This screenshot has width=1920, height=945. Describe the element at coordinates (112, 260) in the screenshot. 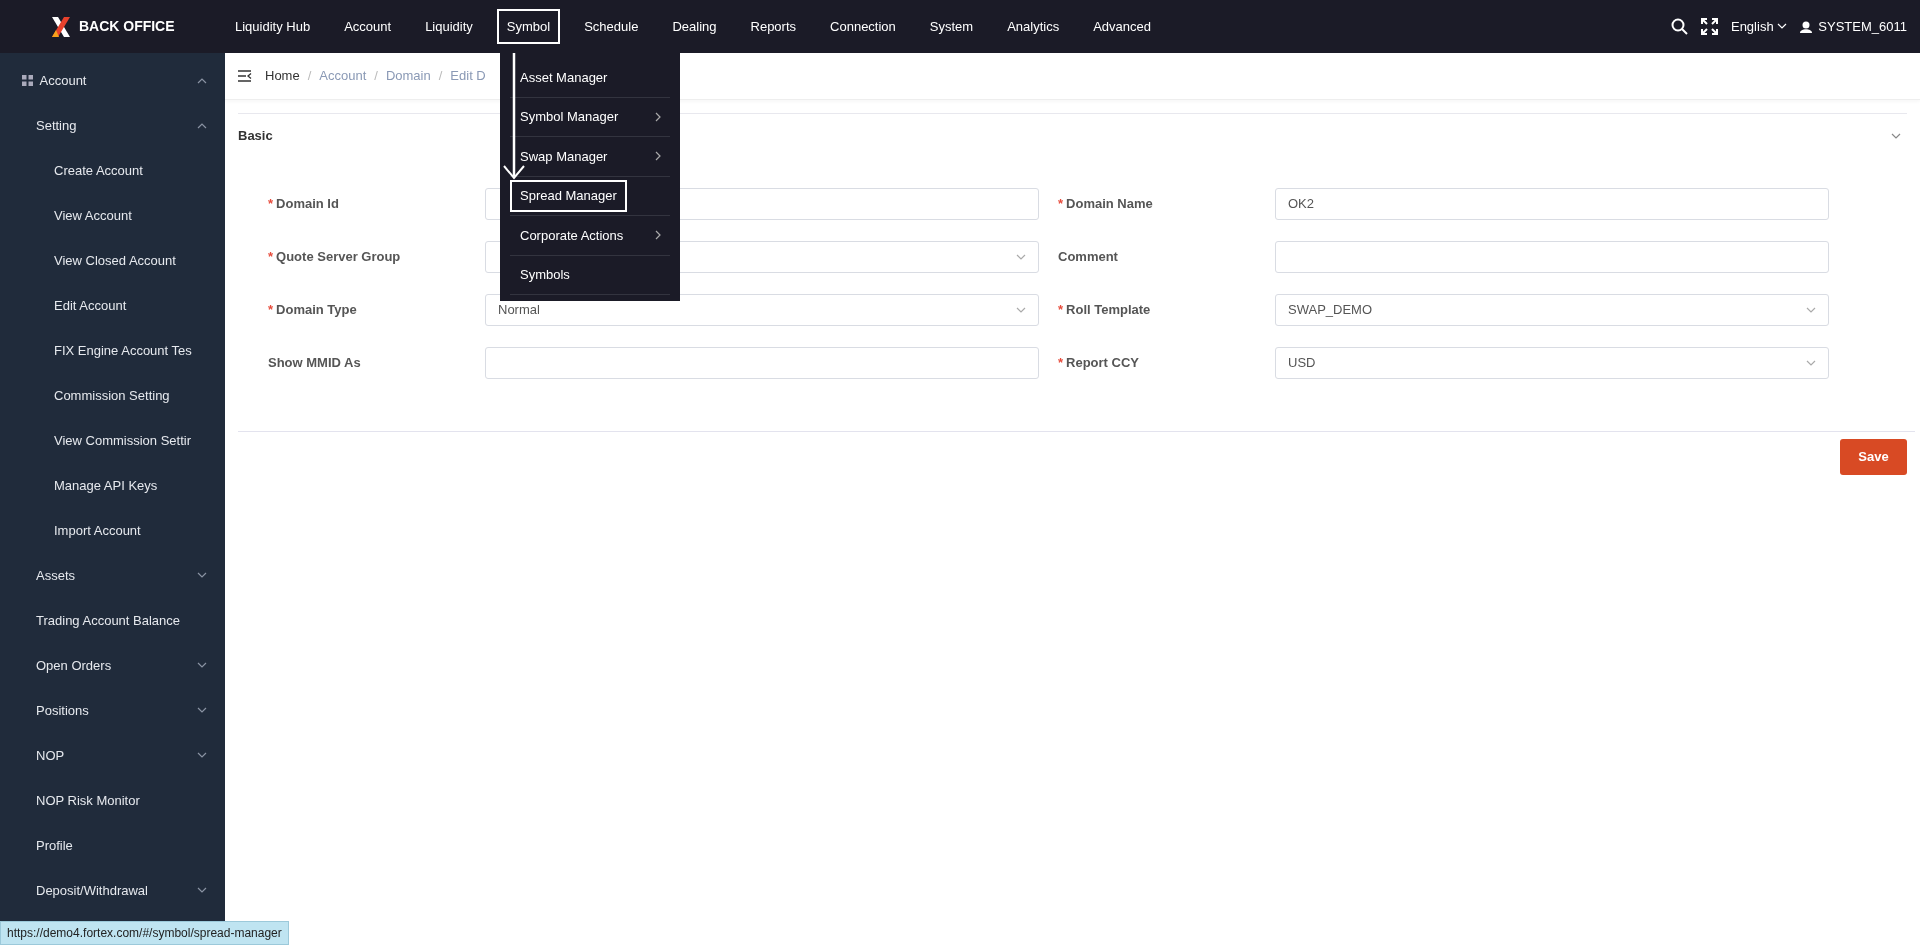

I see `sidebar-item: View Closed Account` at that location.